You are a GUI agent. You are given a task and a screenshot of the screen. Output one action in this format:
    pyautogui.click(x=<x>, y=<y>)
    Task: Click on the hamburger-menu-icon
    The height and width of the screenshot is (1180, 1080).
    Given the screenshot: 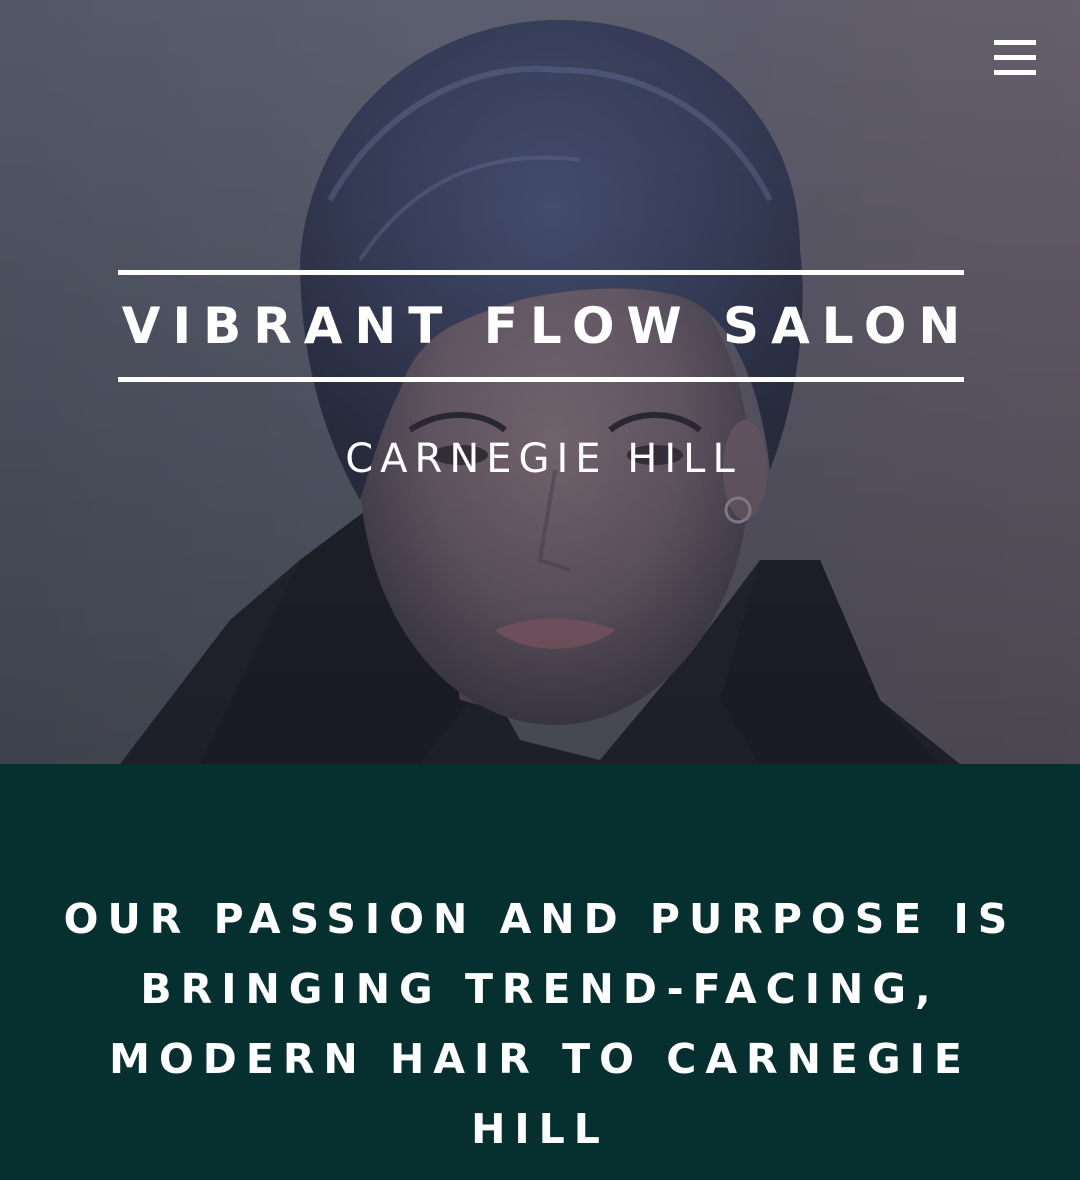 What is the action you would take?
    pyautogui.click(x=1015, y=59)
    